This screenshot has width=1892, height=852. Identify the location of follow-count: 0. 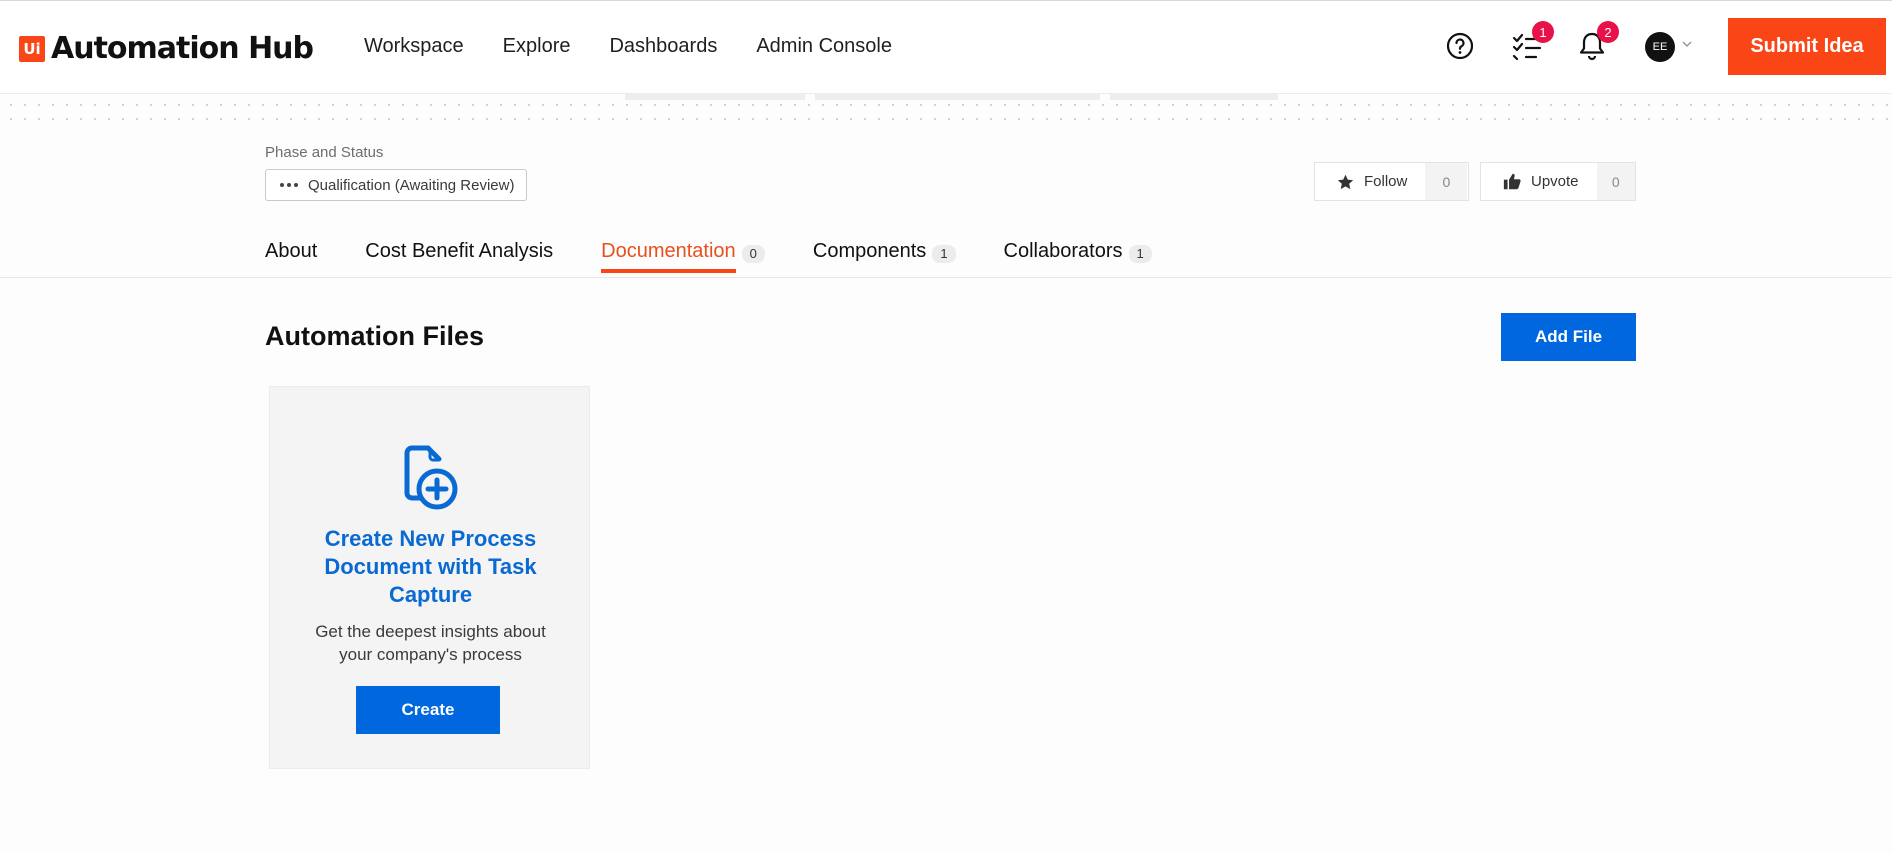
(1446, 181).